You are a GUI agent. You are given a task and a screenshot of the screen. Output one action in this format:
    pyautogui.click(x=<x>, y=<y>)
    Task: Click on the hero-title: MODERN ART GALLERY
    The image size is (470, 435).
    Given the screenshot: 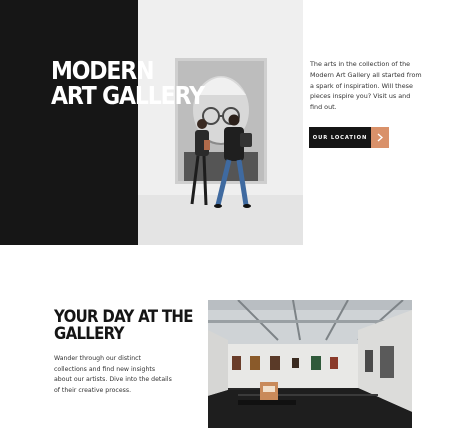 What is the action you would take?
    pyautogui.click(x=128, y=84)
    